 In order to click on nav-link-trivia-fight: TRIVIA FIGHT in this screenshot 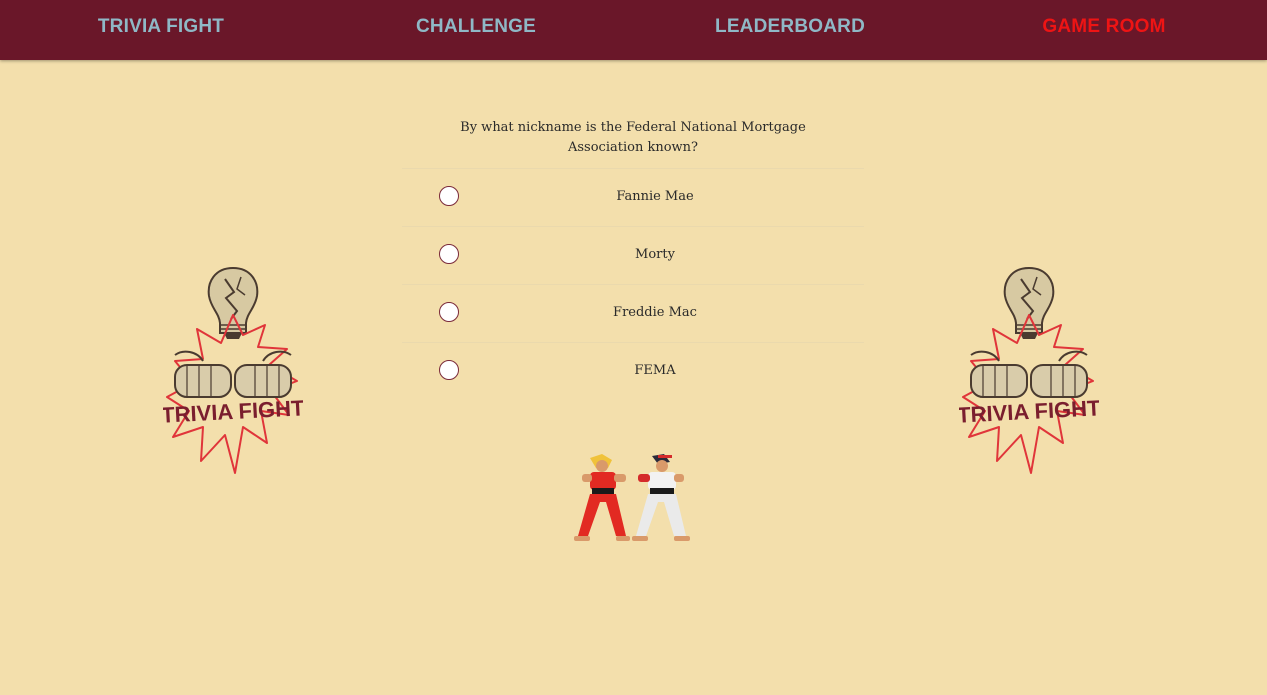, I will do `click(161, 27)`.